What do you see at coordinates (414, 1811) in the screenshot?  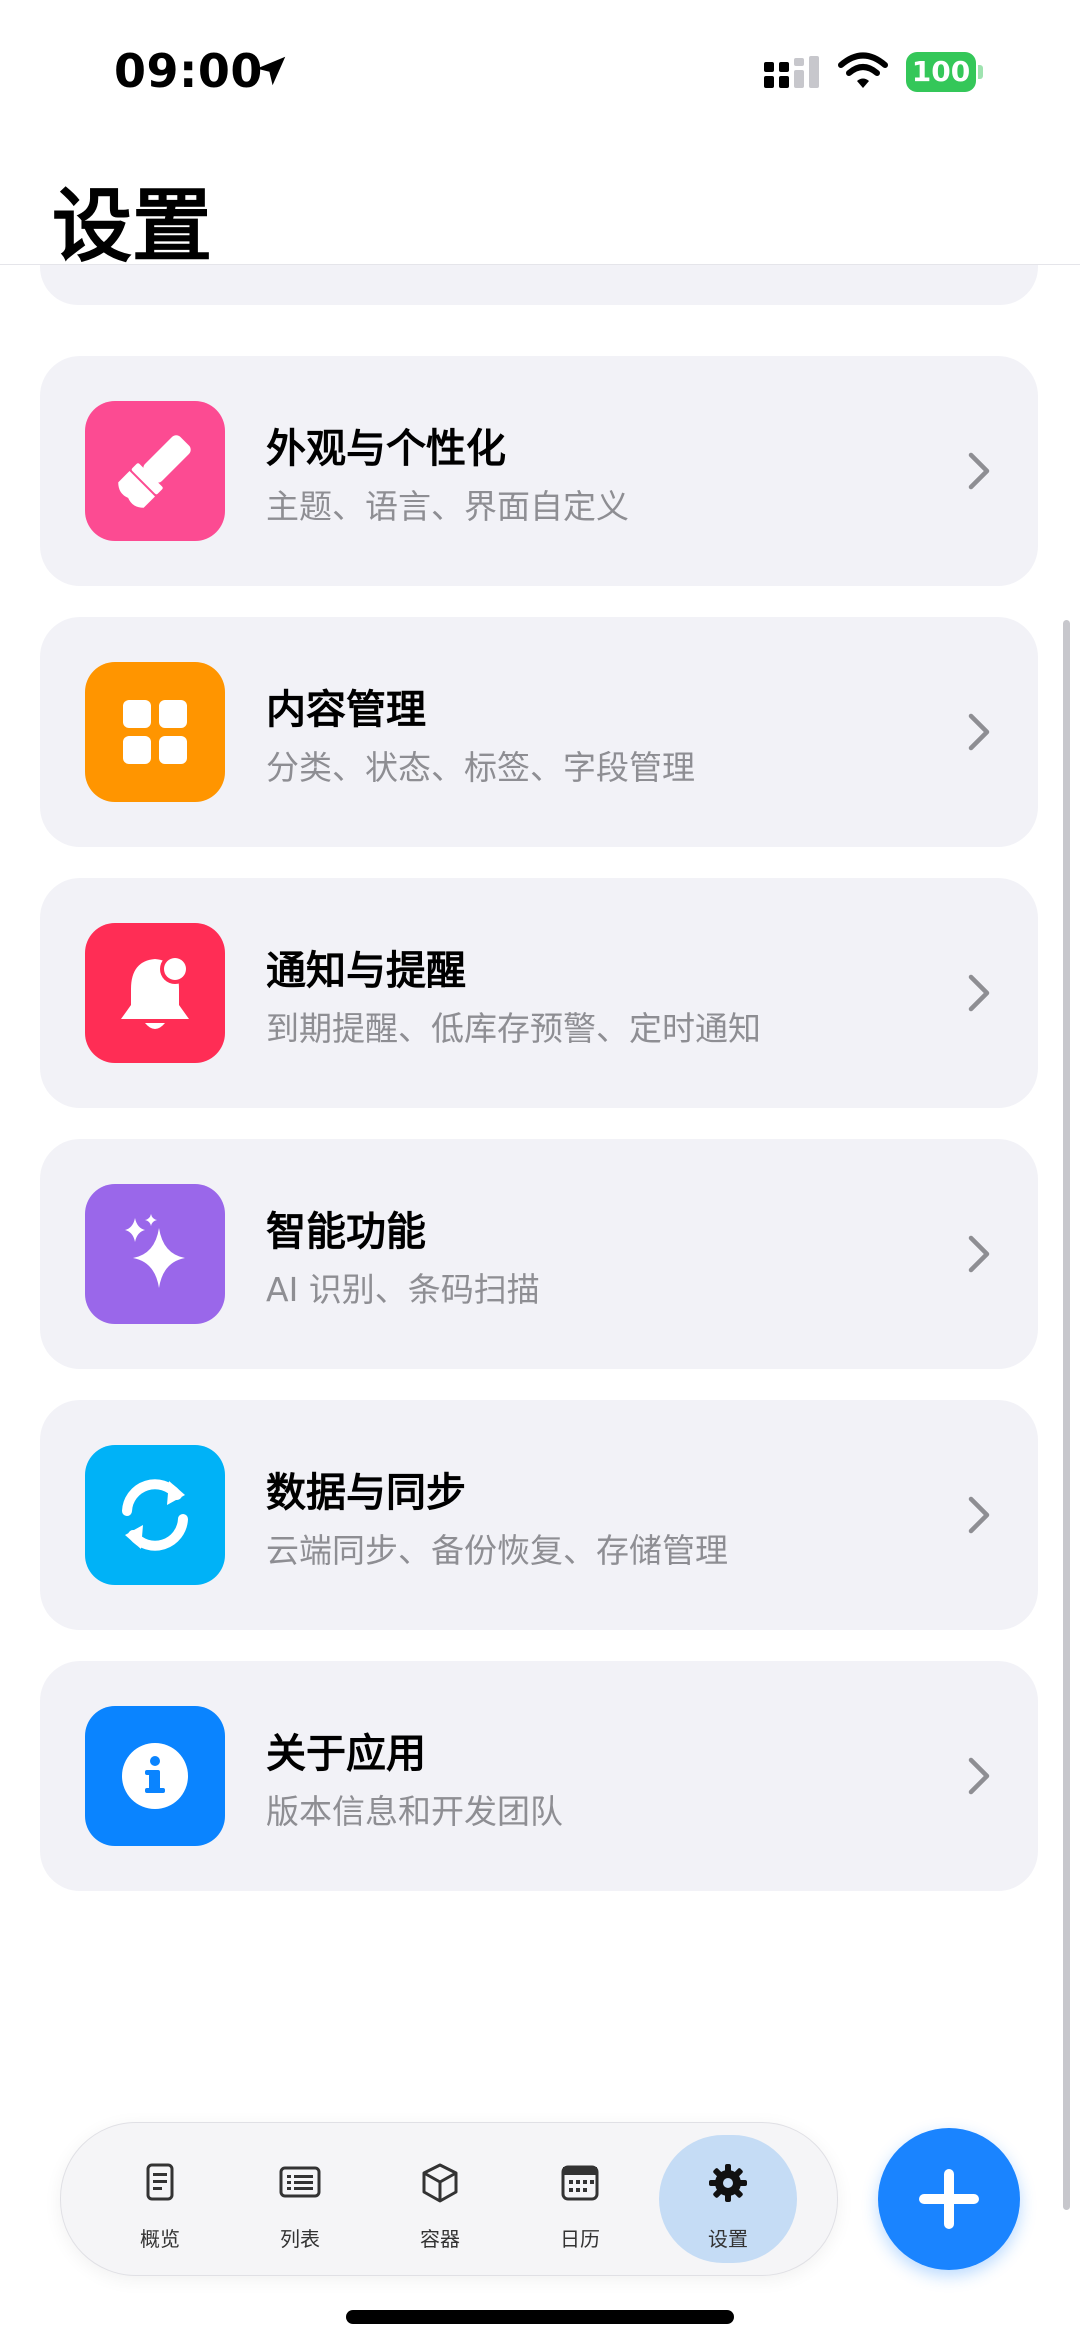 I see `settings-item-subtitle: 版本信息和开发团队` at bounding box center [414, 1811].